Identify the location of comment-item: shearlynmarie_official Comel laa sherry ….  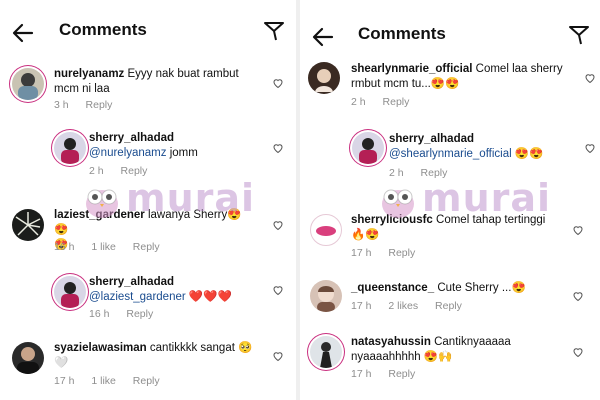
(450, 87).